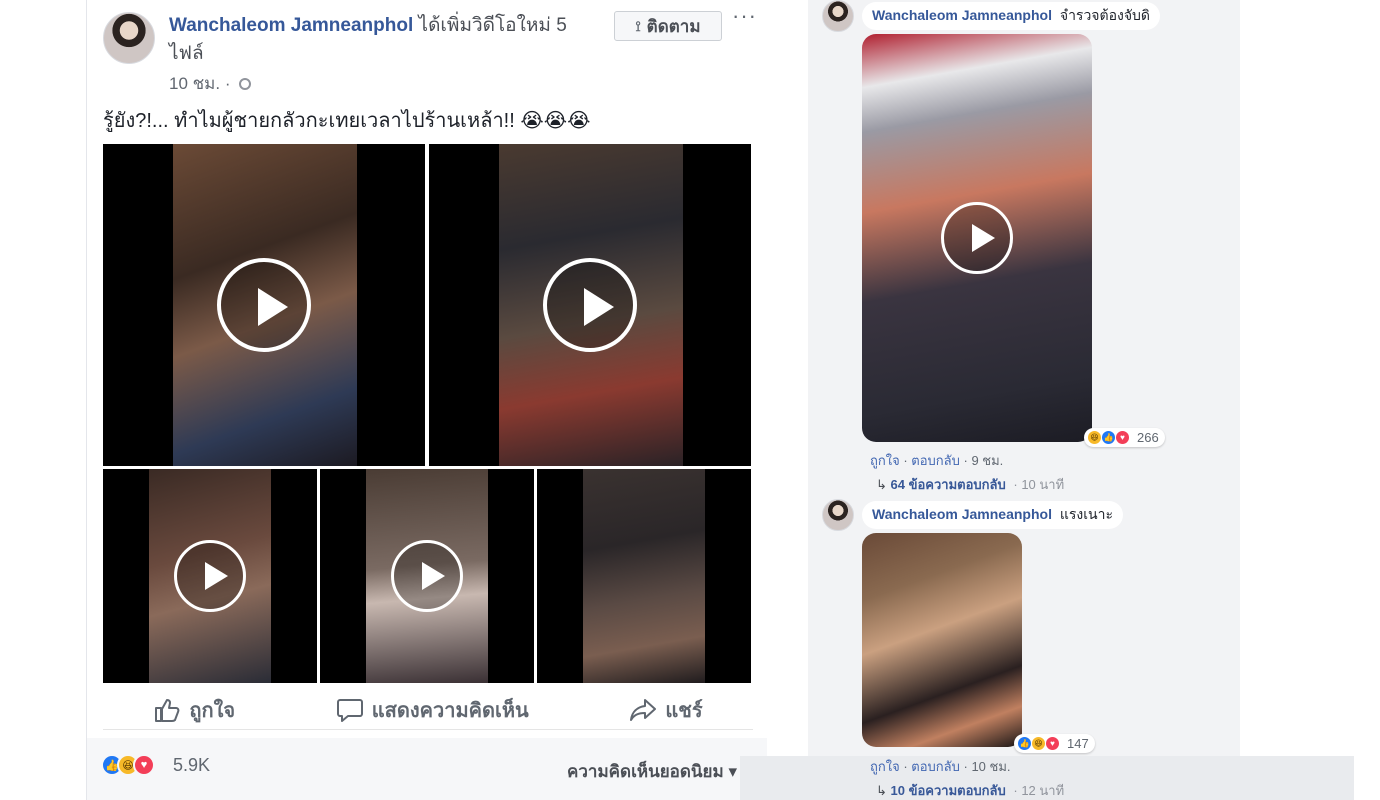  Describe the element at coordinates (942, 640) in the screenshot. I see `comment-image` at that location.